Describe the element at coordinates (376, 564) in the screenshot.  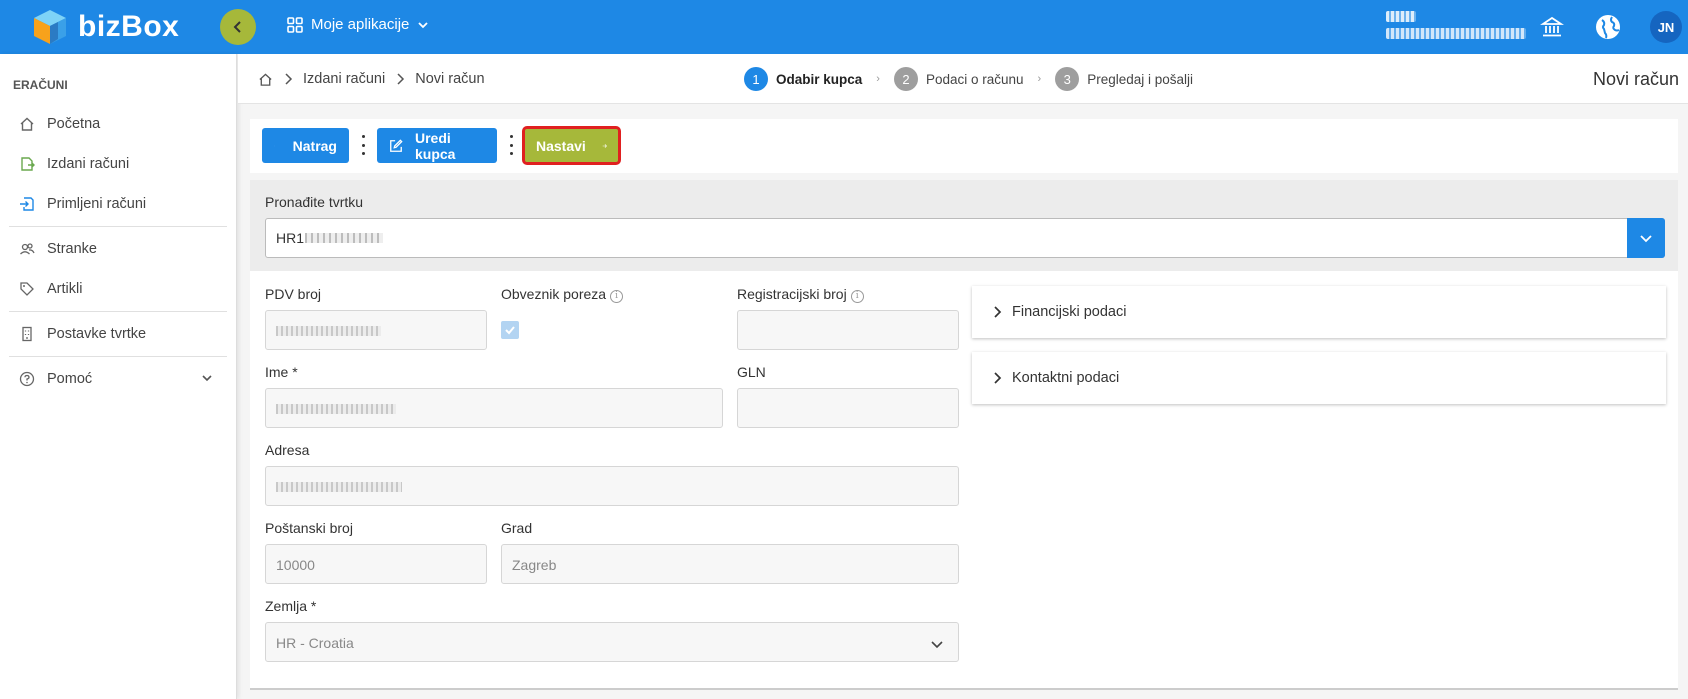
I see `postal-field: 10000` at that location.